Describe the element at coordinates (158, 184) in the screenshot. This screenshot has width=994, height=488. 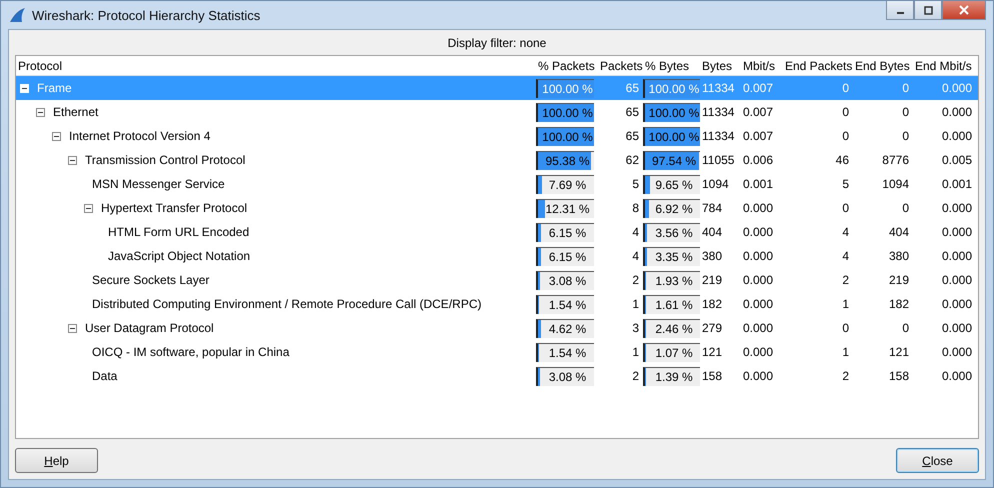
I see `protocol-name: MSN Messenger Service` at that location.